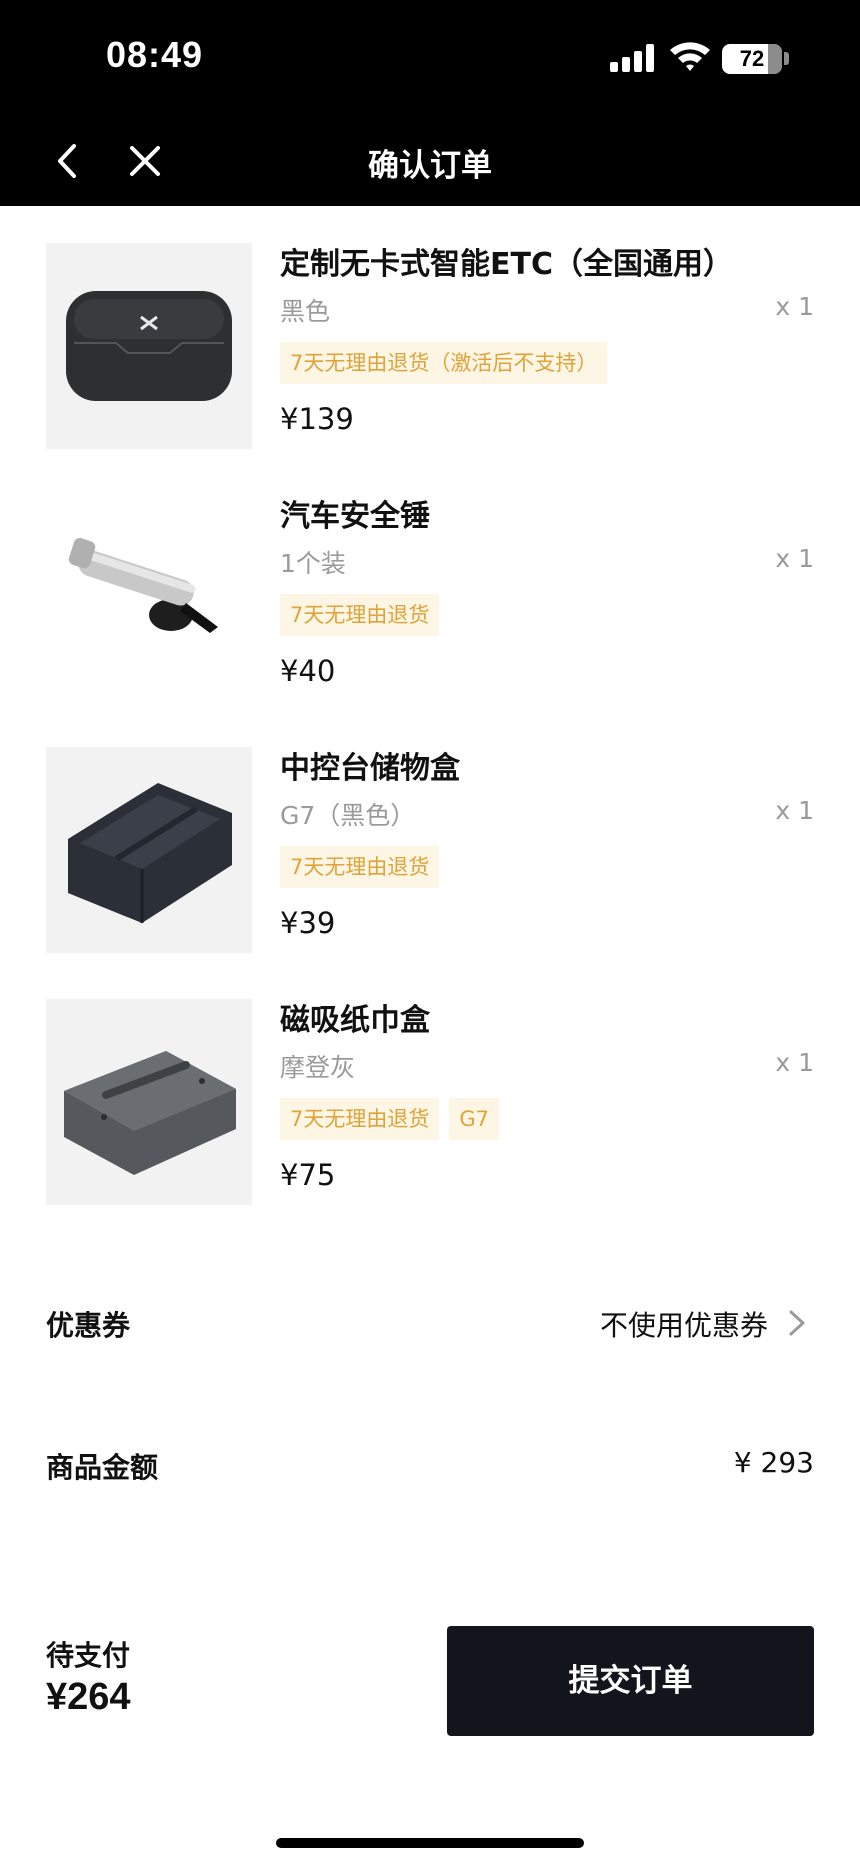 The height and width of the screenshot is (1864, 860). Describe the element at coordinates (308, 923) in the screenshot. I see `product-price: ¥39` at that location.